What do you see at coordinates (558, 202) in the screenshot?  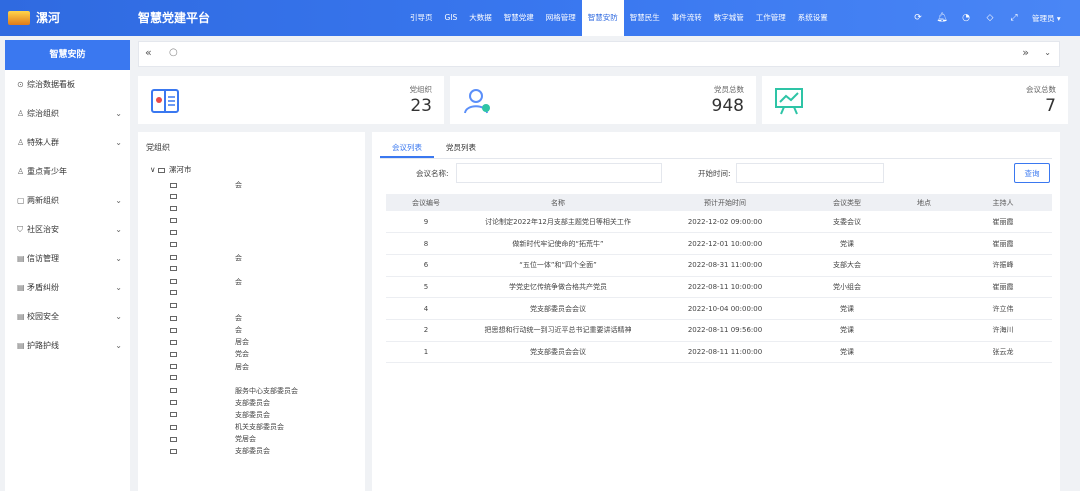 I see `column-header: 名称` at bounding box center [558, 202].